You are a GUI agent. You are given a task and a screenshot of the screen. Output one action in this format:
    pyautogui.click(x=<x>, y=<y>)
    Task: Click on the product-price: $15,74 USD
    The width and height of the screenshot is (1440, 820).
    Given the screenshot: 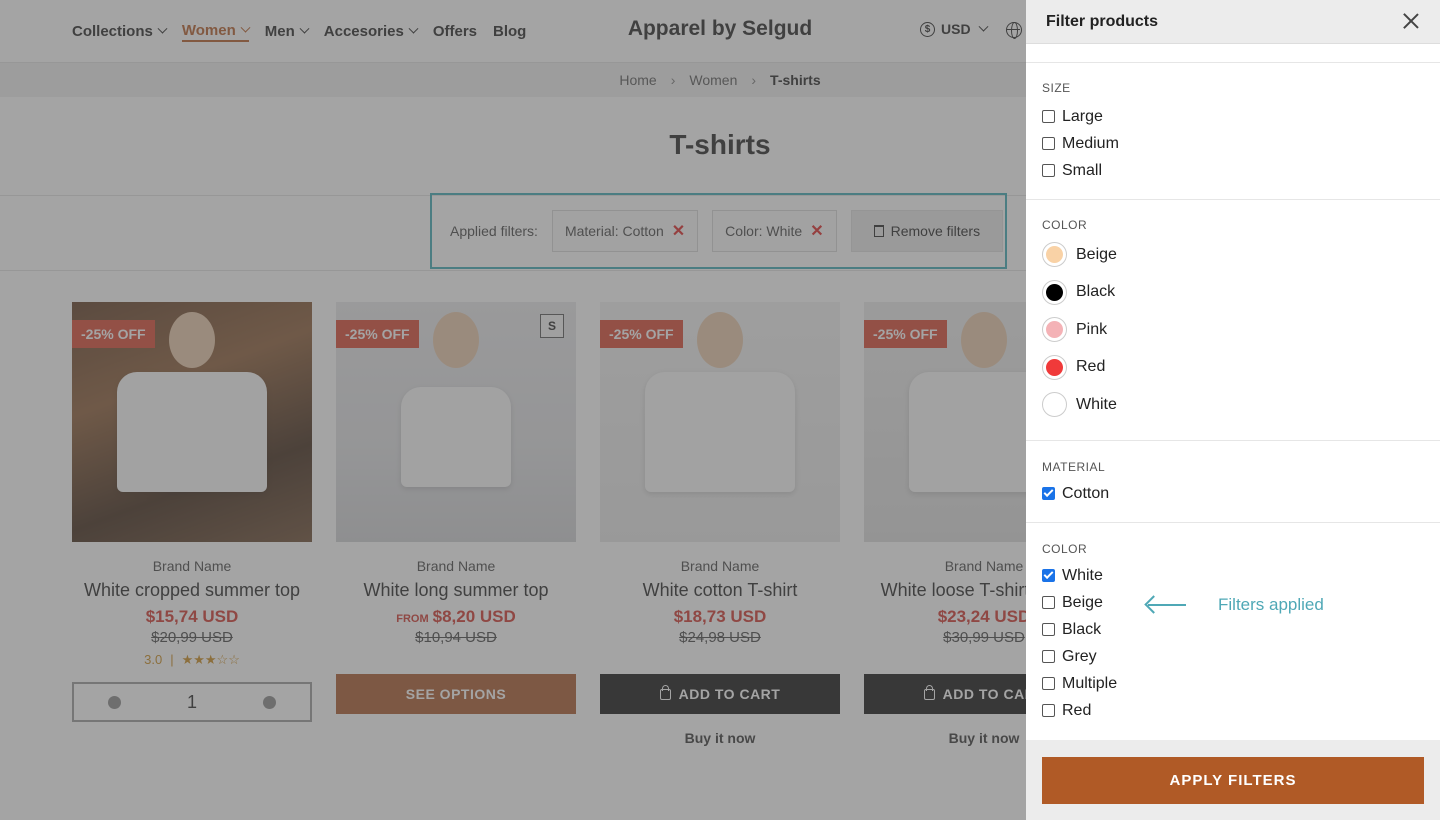 What is the action you would take?
    pyautogui.click(x=192, y=616)
    